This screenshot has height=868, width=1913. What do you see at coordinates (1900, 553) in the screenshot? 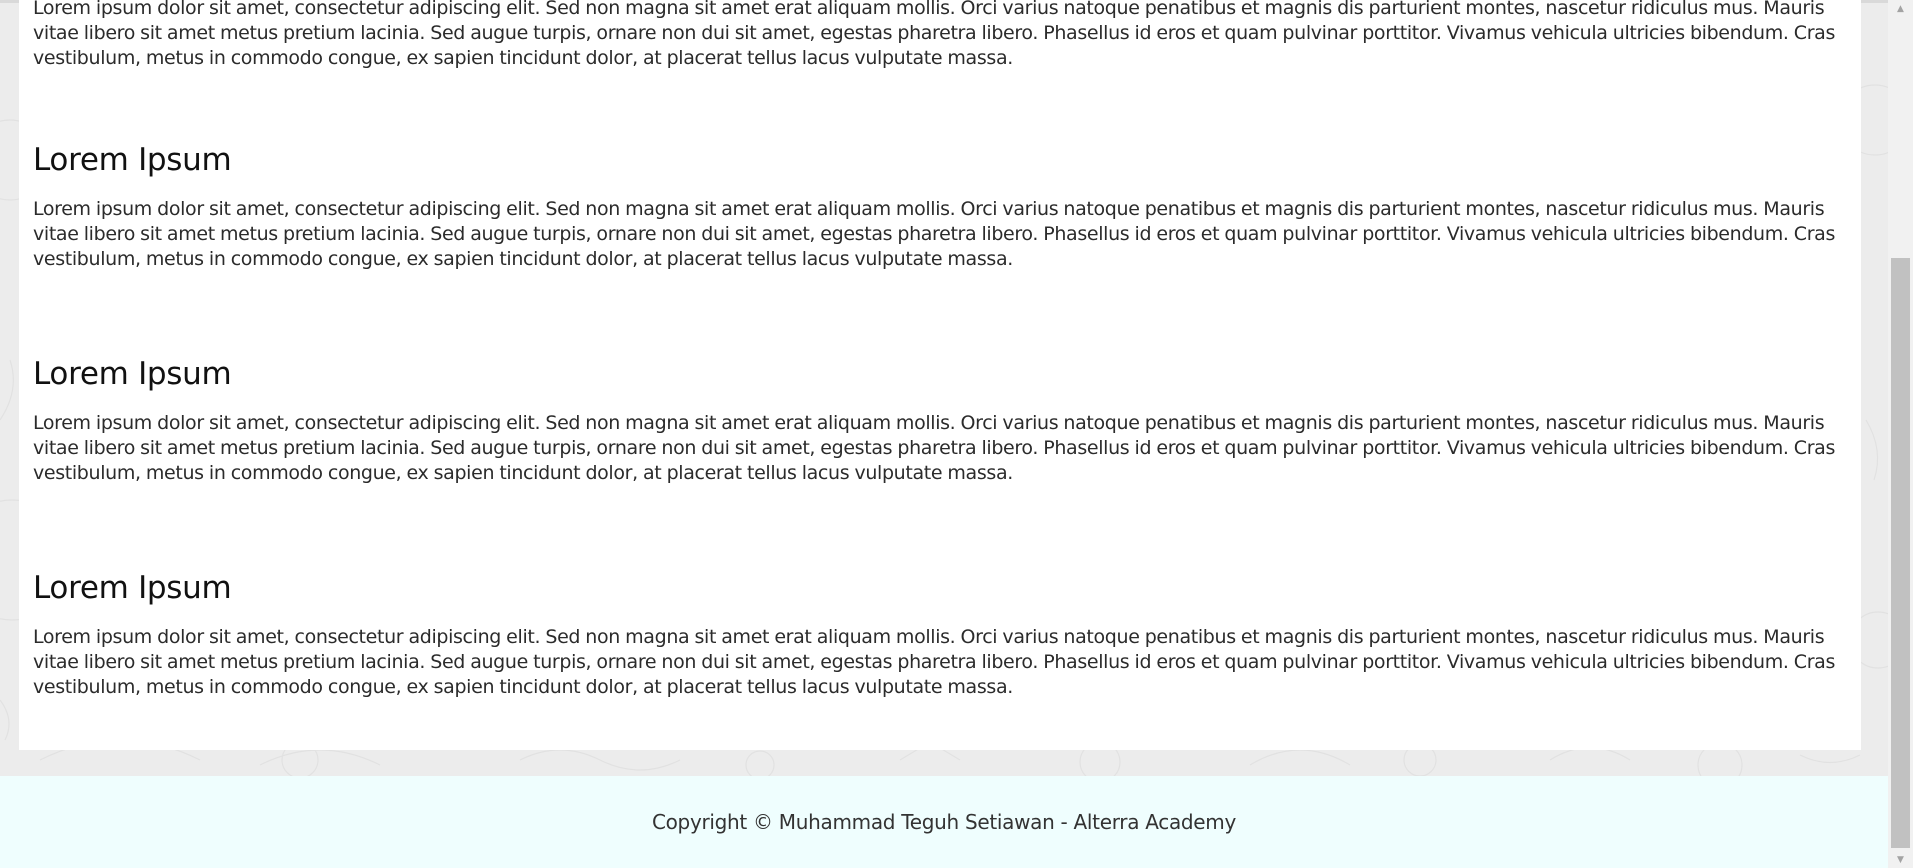
I see `scroll-thumb` at bounding box center [1900, 553].